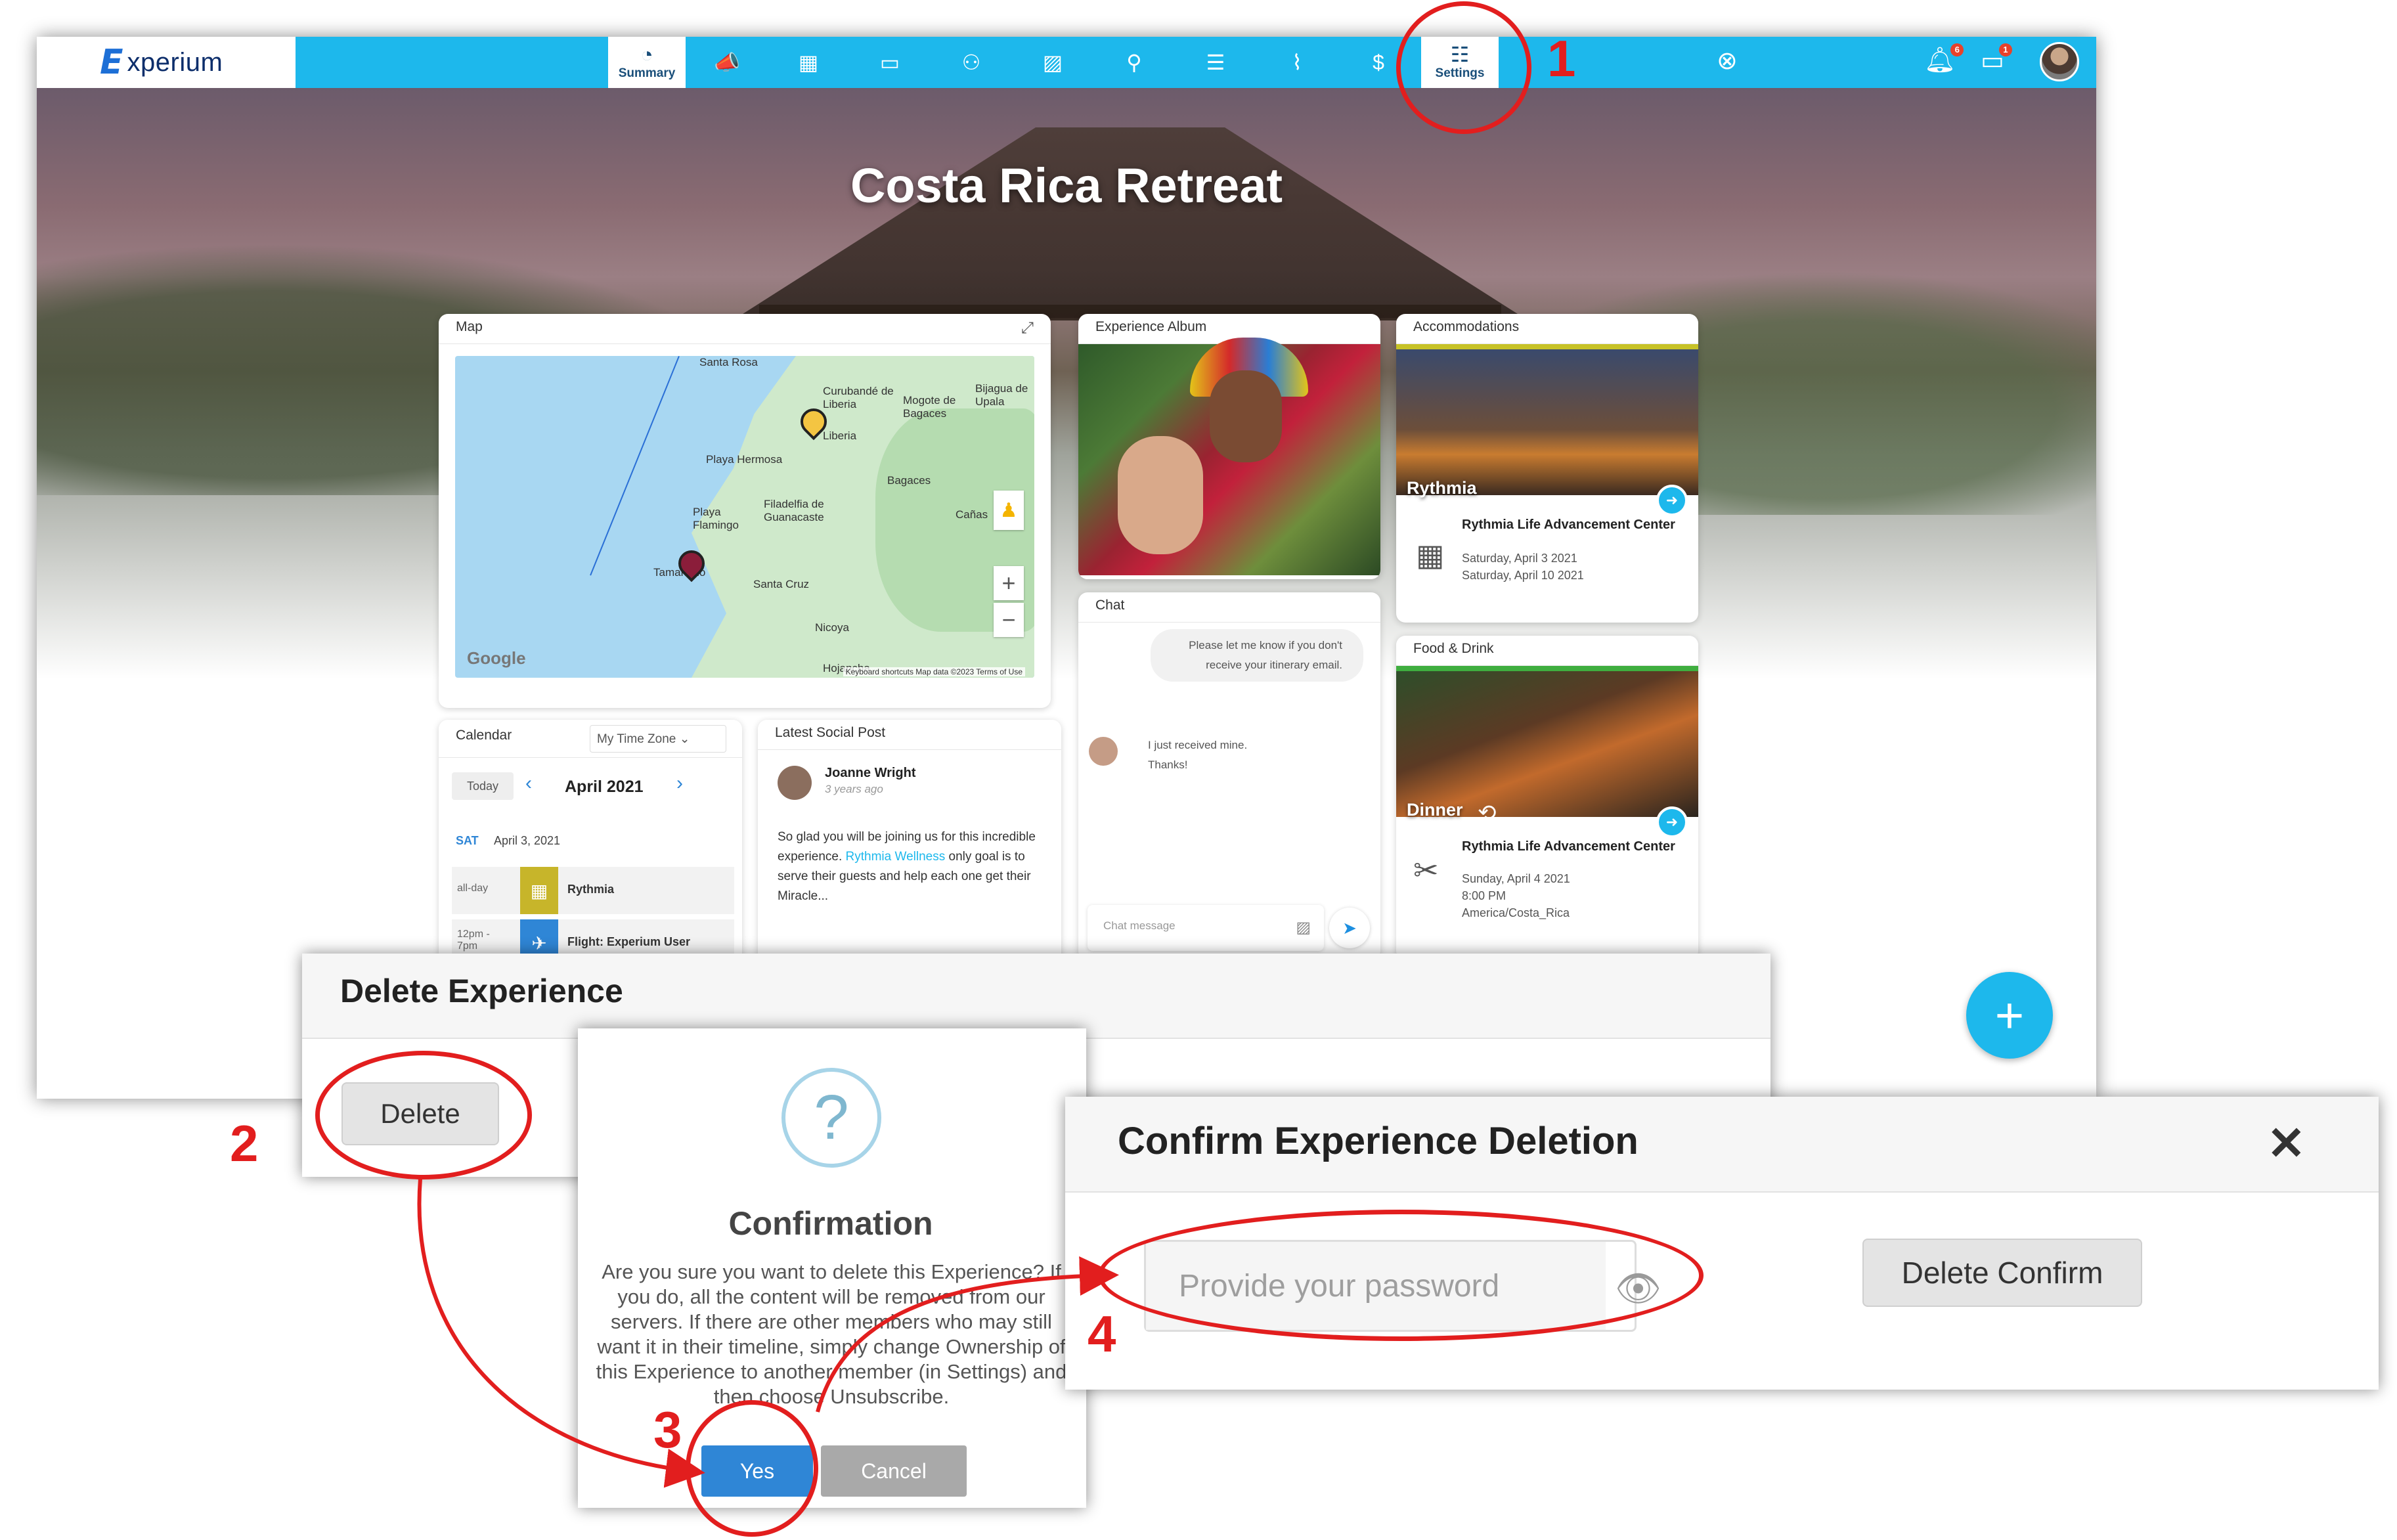 This screenshot has height=1540, width=2397. What do you see at coordinates (496, 658) in the screenshot?
I see `google-logo: Google` at bounding box center [496, 658].